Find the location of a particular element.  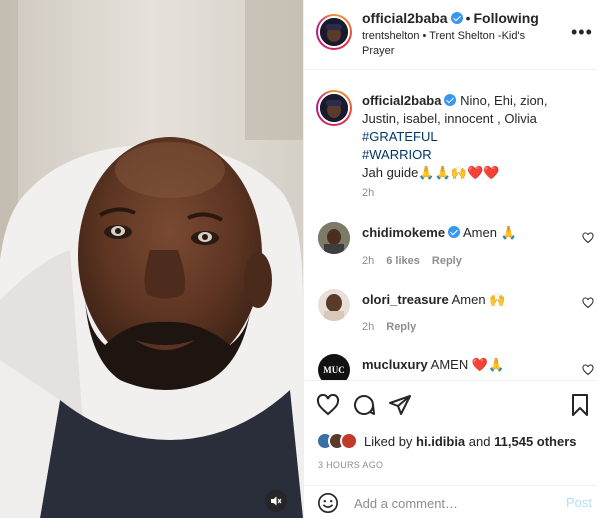

caption-username: official2baba is located at coordinates (401, 100).